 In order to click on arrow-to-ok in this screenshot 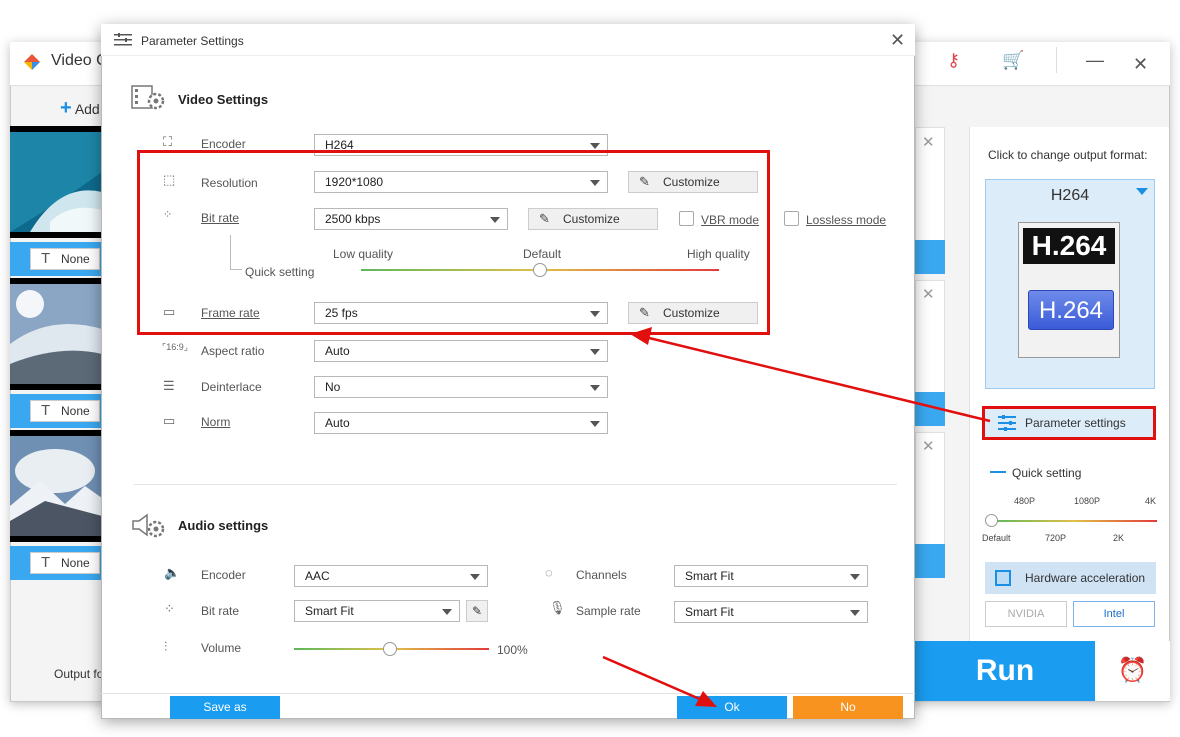, I will do `click(652, 678)`.